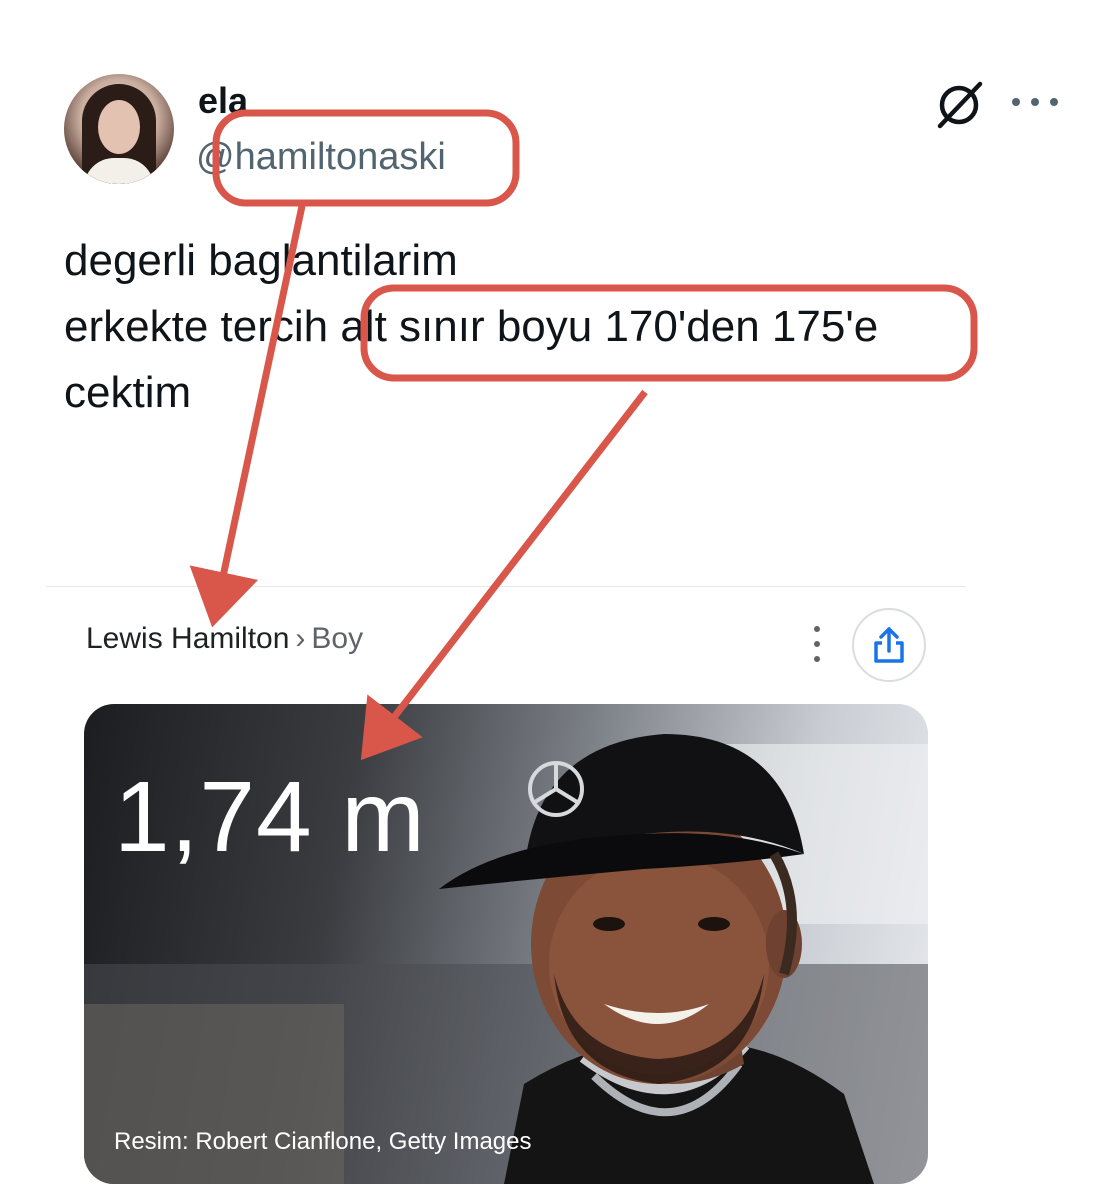 The width and height of the screenshot is (1099, 1200). I want to click on breadcrumb: Lewis Hamilton › Boy, so click(224, 639).